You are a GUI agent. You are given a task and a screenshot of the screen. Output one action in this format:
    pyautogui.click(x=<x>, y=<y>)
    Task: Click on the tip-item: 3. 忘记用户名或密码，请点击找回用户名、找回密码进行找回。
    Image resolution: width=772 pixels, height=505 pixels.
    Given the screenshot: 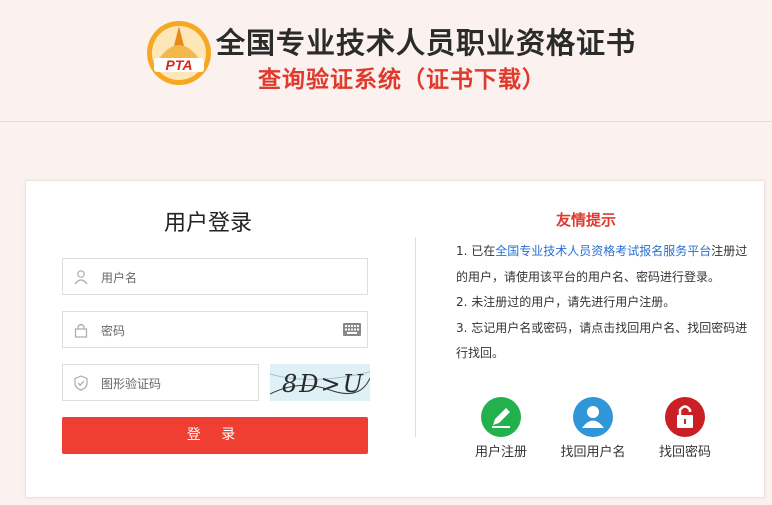 What is the action you would take?
    pyautogui.click(x=602, y=340)
    